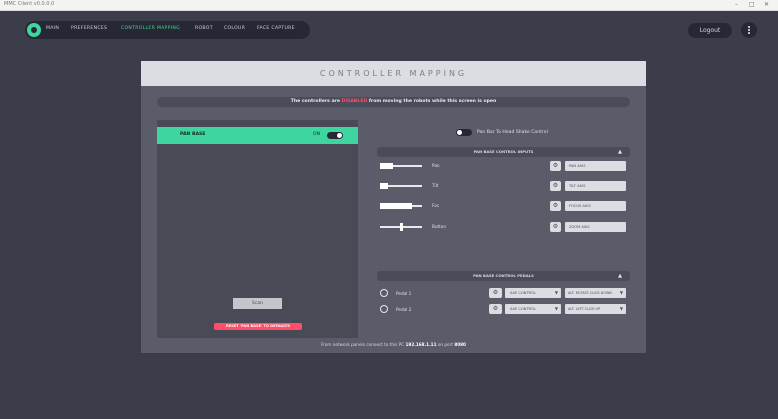  What do you see at coordinates (393, 73) in the screenshot?
I see `page-title: CONTROLLER MAPPING` at bounding box center [393, 73].